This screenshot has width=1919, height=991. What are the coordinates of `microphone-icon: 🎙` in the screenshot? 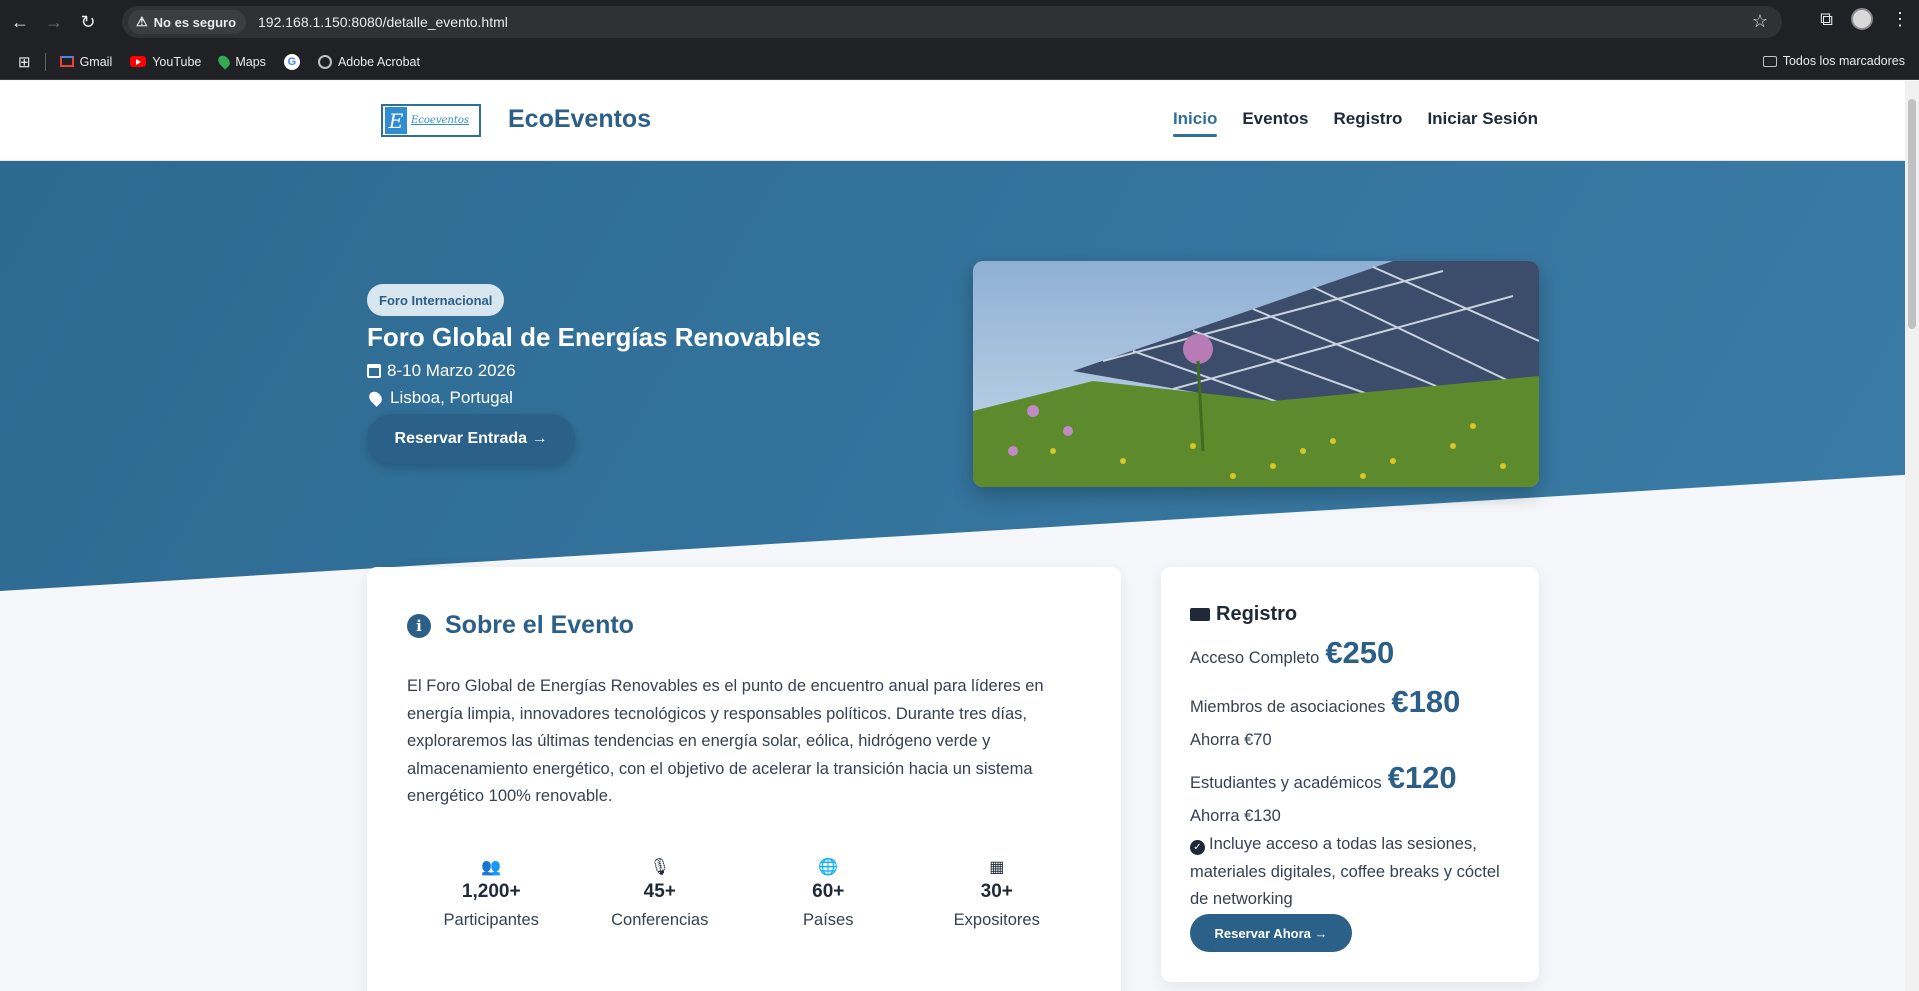 It's located at (659, 867).